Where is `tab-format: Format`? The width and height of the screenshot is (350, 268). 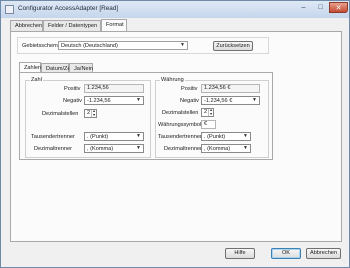
tab-format: Format is located at coordinates (114, 25).